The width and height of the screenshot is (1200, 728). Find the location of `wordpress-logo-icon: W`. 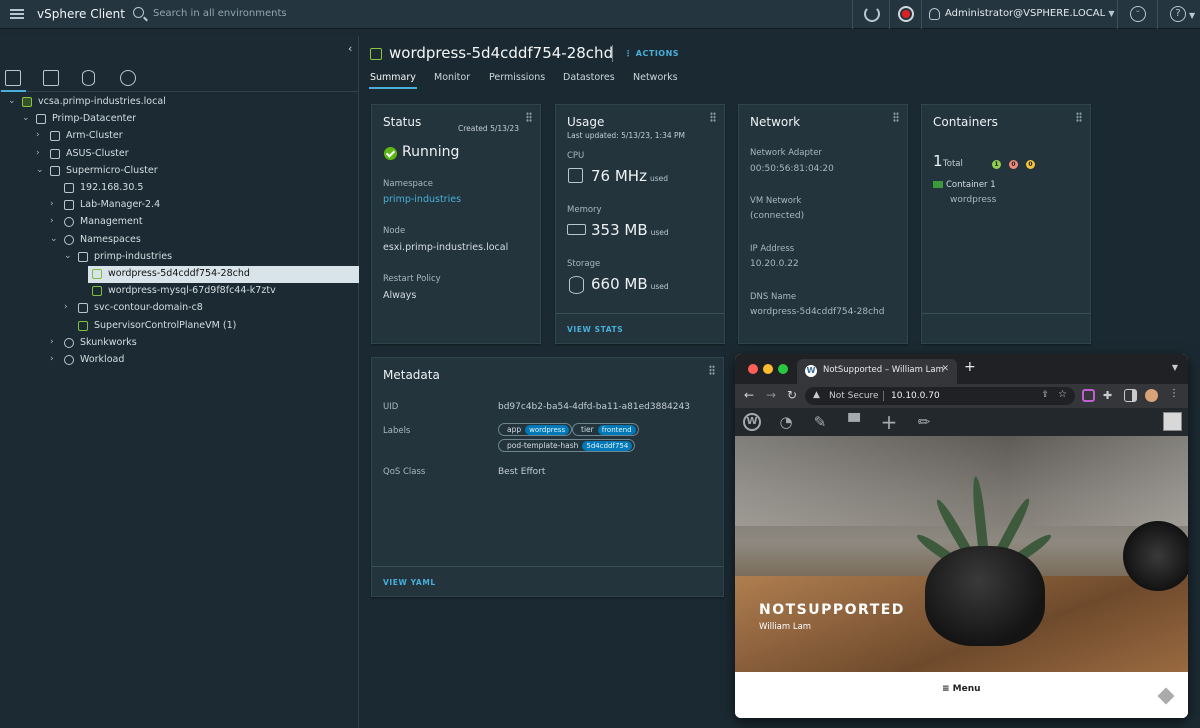

wordpress-logo-icon: W is located at coordinates (752, 422).